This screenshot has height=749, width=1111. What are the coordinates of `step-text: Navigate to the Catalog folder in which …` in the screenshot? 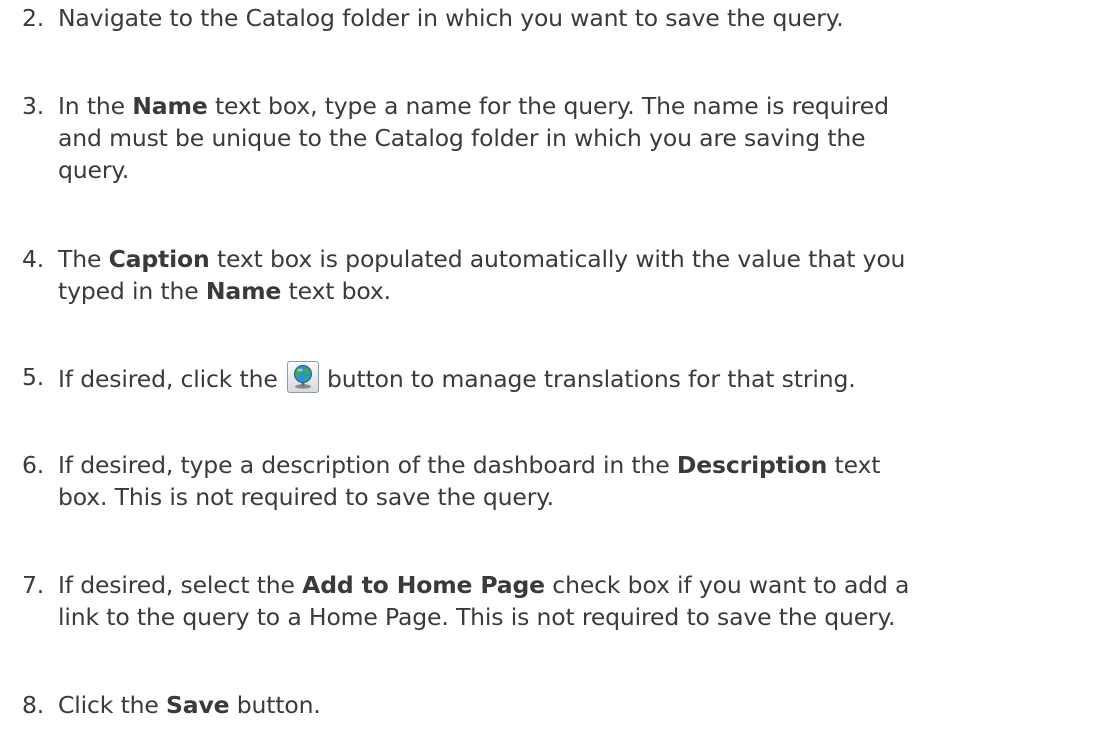 It's located at (451, 18).